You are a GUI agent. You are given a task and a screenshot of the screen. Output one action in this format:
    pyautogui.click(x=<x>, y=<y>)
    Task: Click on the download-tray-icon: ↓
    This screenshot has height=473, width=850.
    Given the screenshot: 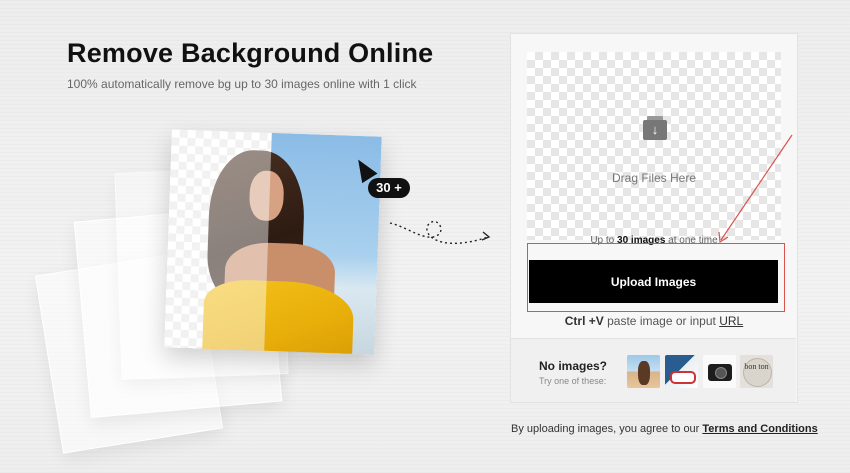 What is the action you would take?
    pyautogui.click(x=655, y=128)
    